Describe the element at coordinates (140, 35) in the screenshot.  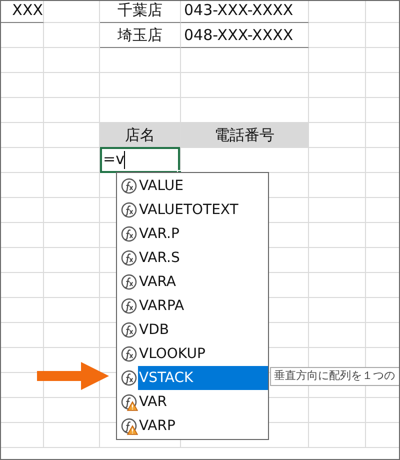
I see `table-cell: 埼玉店` at that location.